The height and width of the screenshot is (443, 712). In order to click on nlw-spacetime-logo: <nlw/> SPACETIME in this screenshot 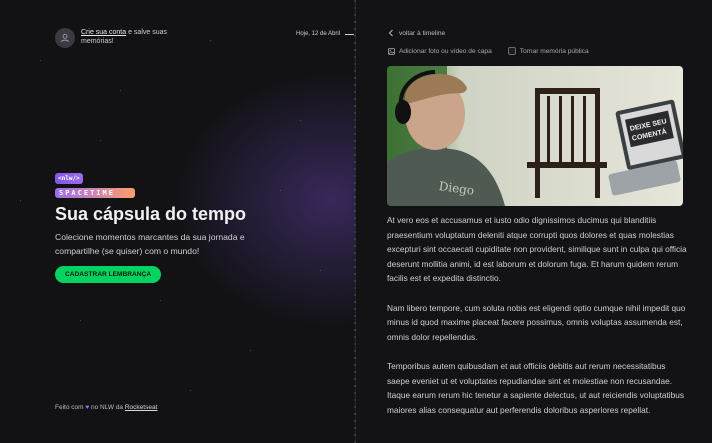, I will do `click(95, 182)`.